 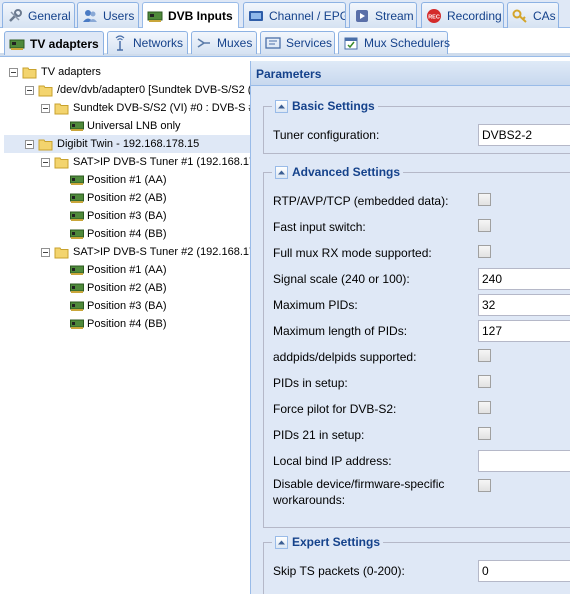 I want to click on rtp-avp-tcp-row: RTP/AVP/TCP (embedded data):, so click(x=421, y=201).